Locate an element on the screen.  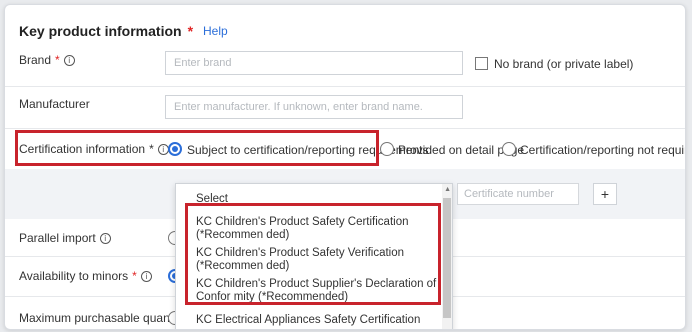
radio-not-required is located at coordinates (509, 149).